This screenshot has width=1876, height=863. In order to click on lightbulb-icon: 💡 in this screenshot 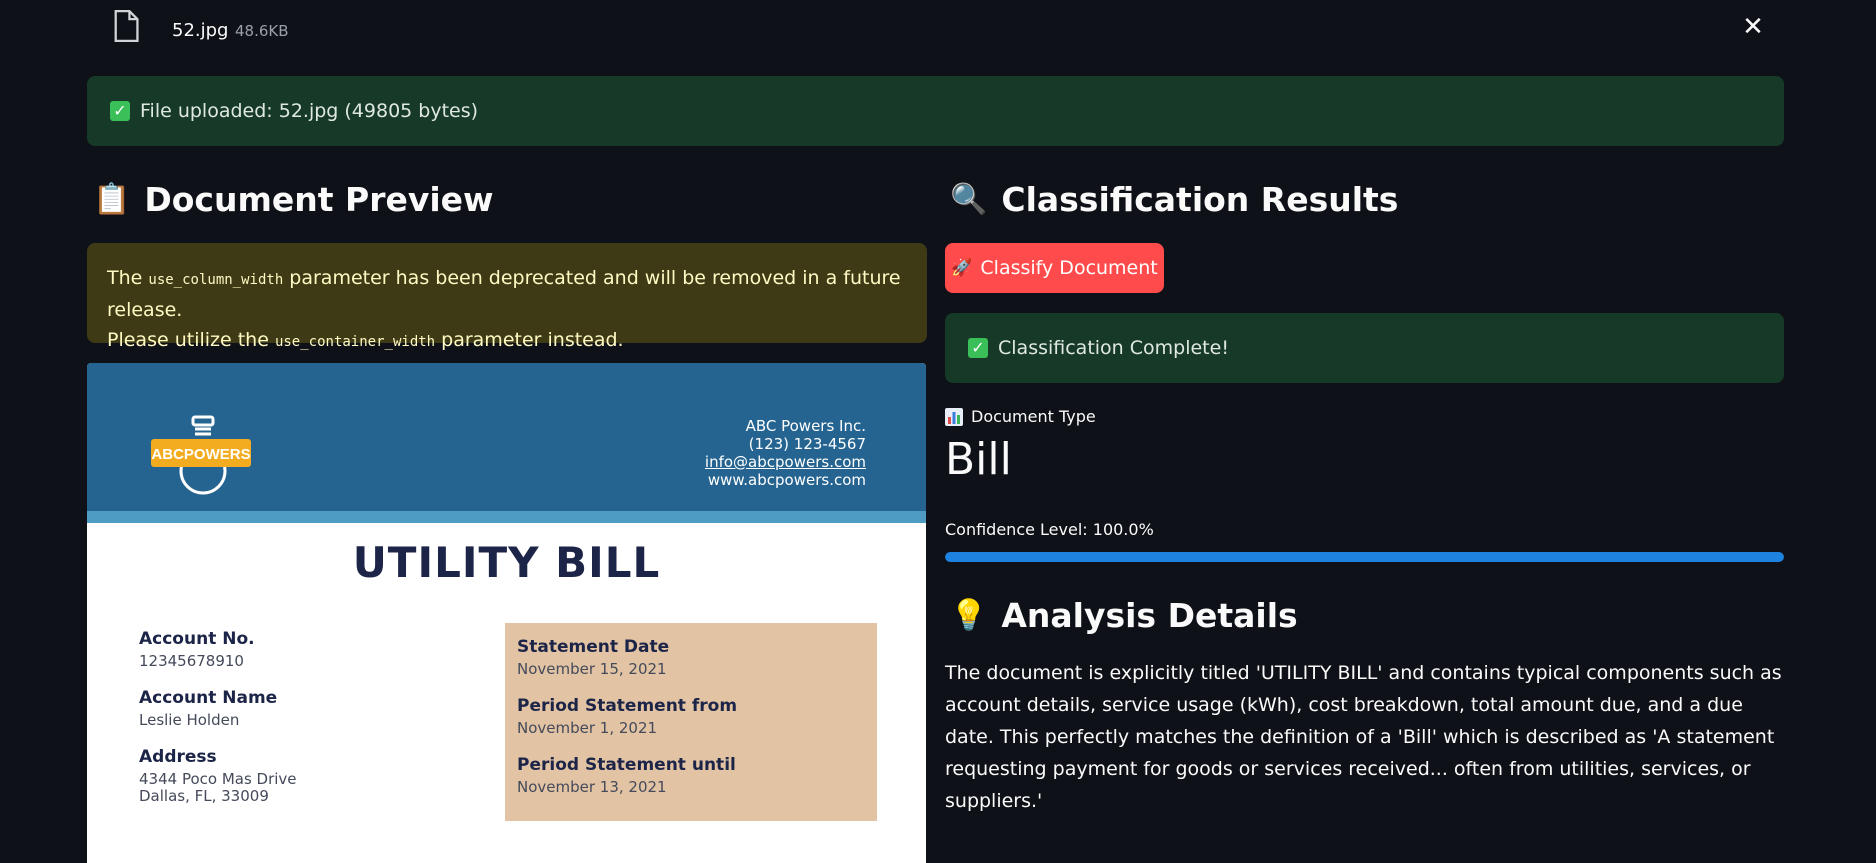, I will do `click(969, 615)`.